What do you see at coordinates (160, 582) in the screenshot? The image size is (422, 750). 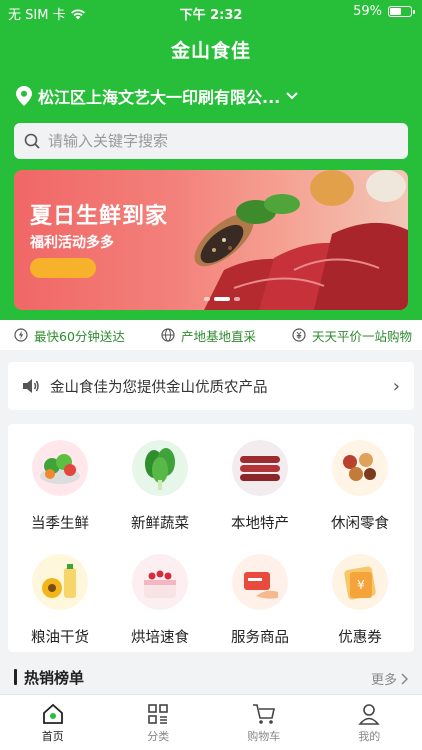 I see `cake-icon` at bounding box center [160, 582].